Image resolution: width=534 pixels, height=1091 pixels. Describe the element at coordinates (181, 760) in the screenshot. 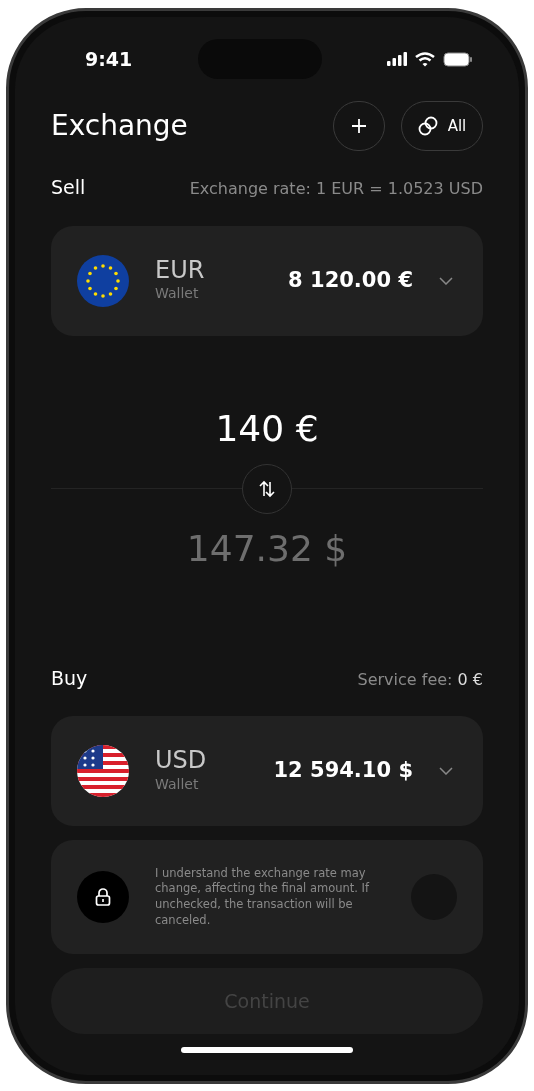

I see `currency-code: USD` at that location.